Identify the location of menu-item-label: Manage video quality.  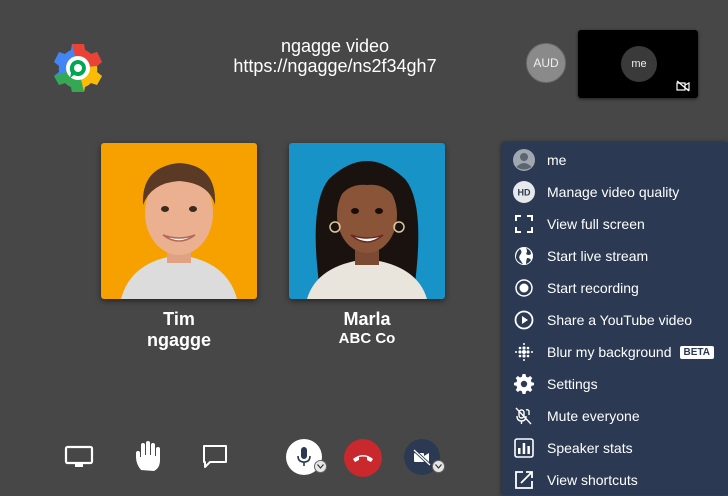
(613, 192).